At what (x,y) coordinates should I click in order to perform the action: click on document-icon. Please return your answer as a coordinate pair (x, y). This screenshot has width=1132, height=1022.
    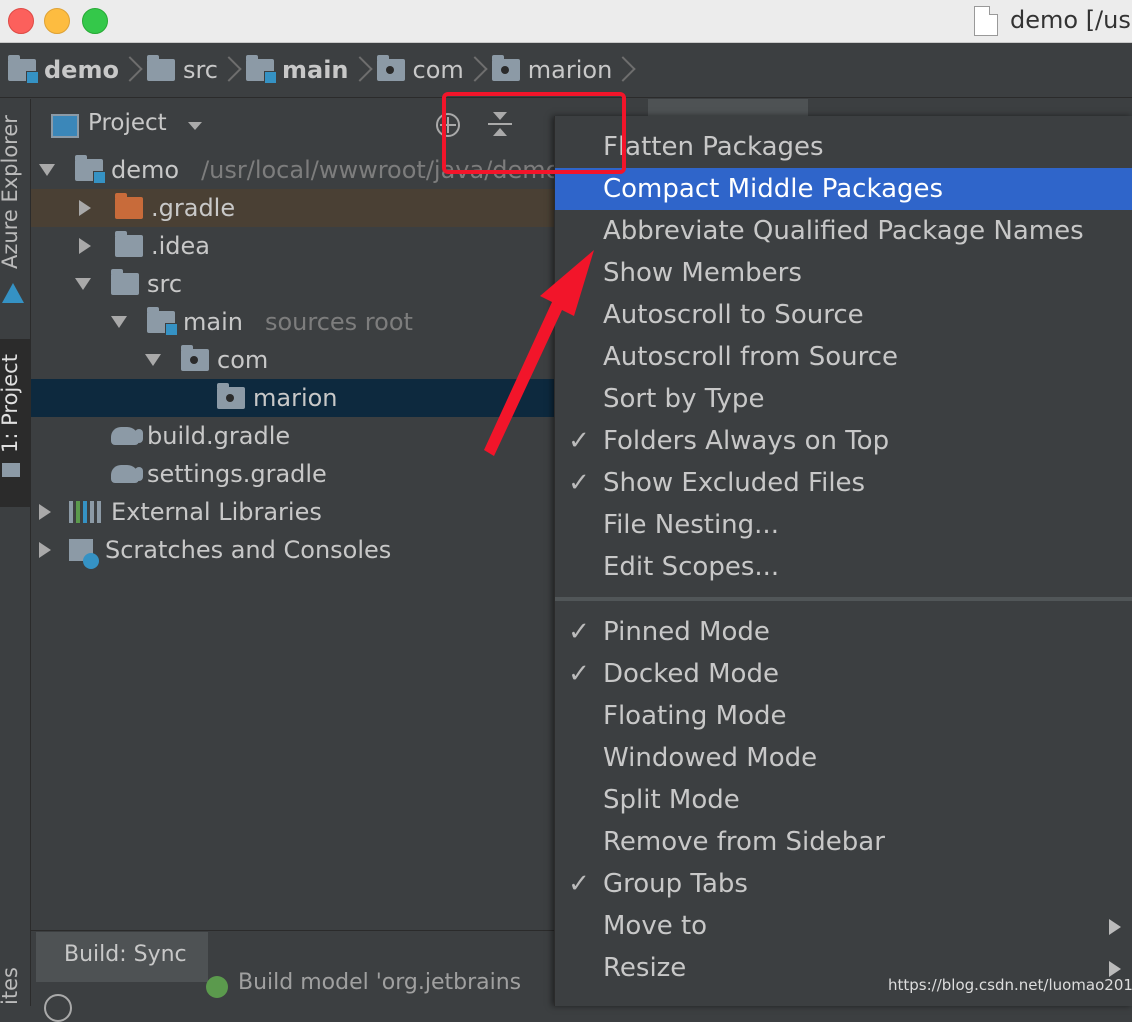
    Looking at the image, I should click on (986, 21).